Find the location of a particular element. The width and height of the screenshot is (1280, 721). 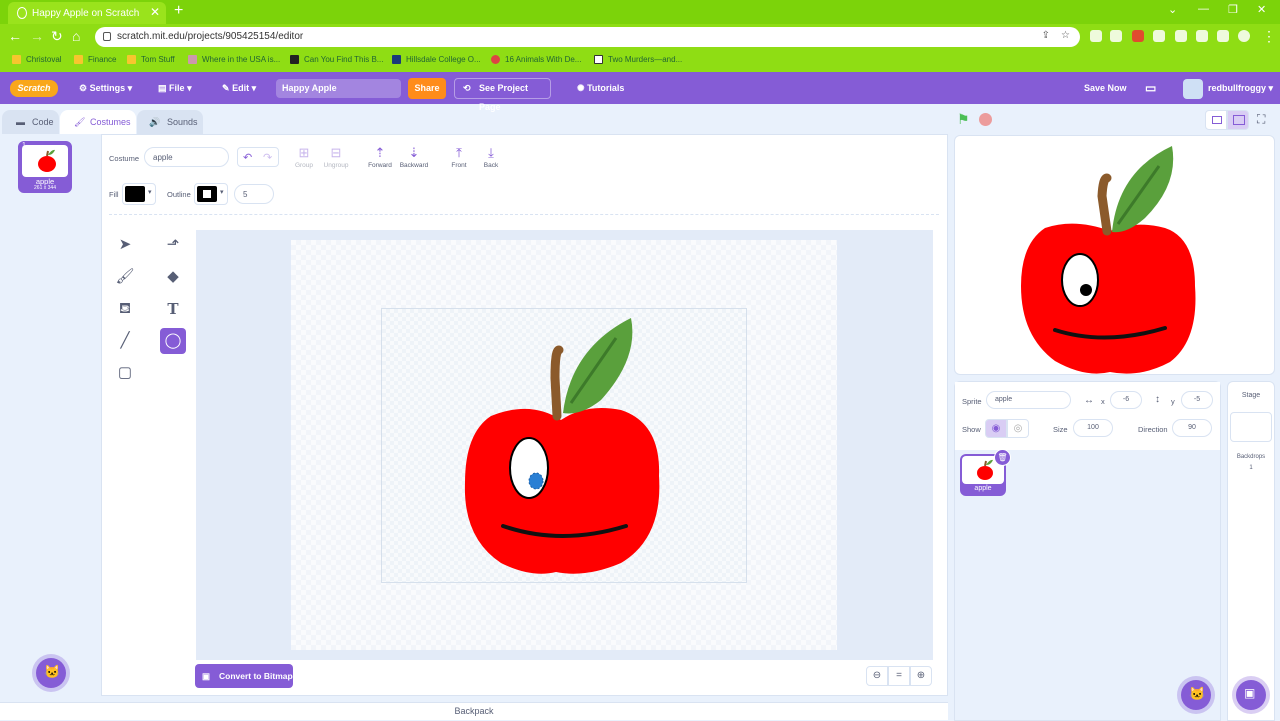

back-arrow-icon: ← is located at coordinates (15, 36).